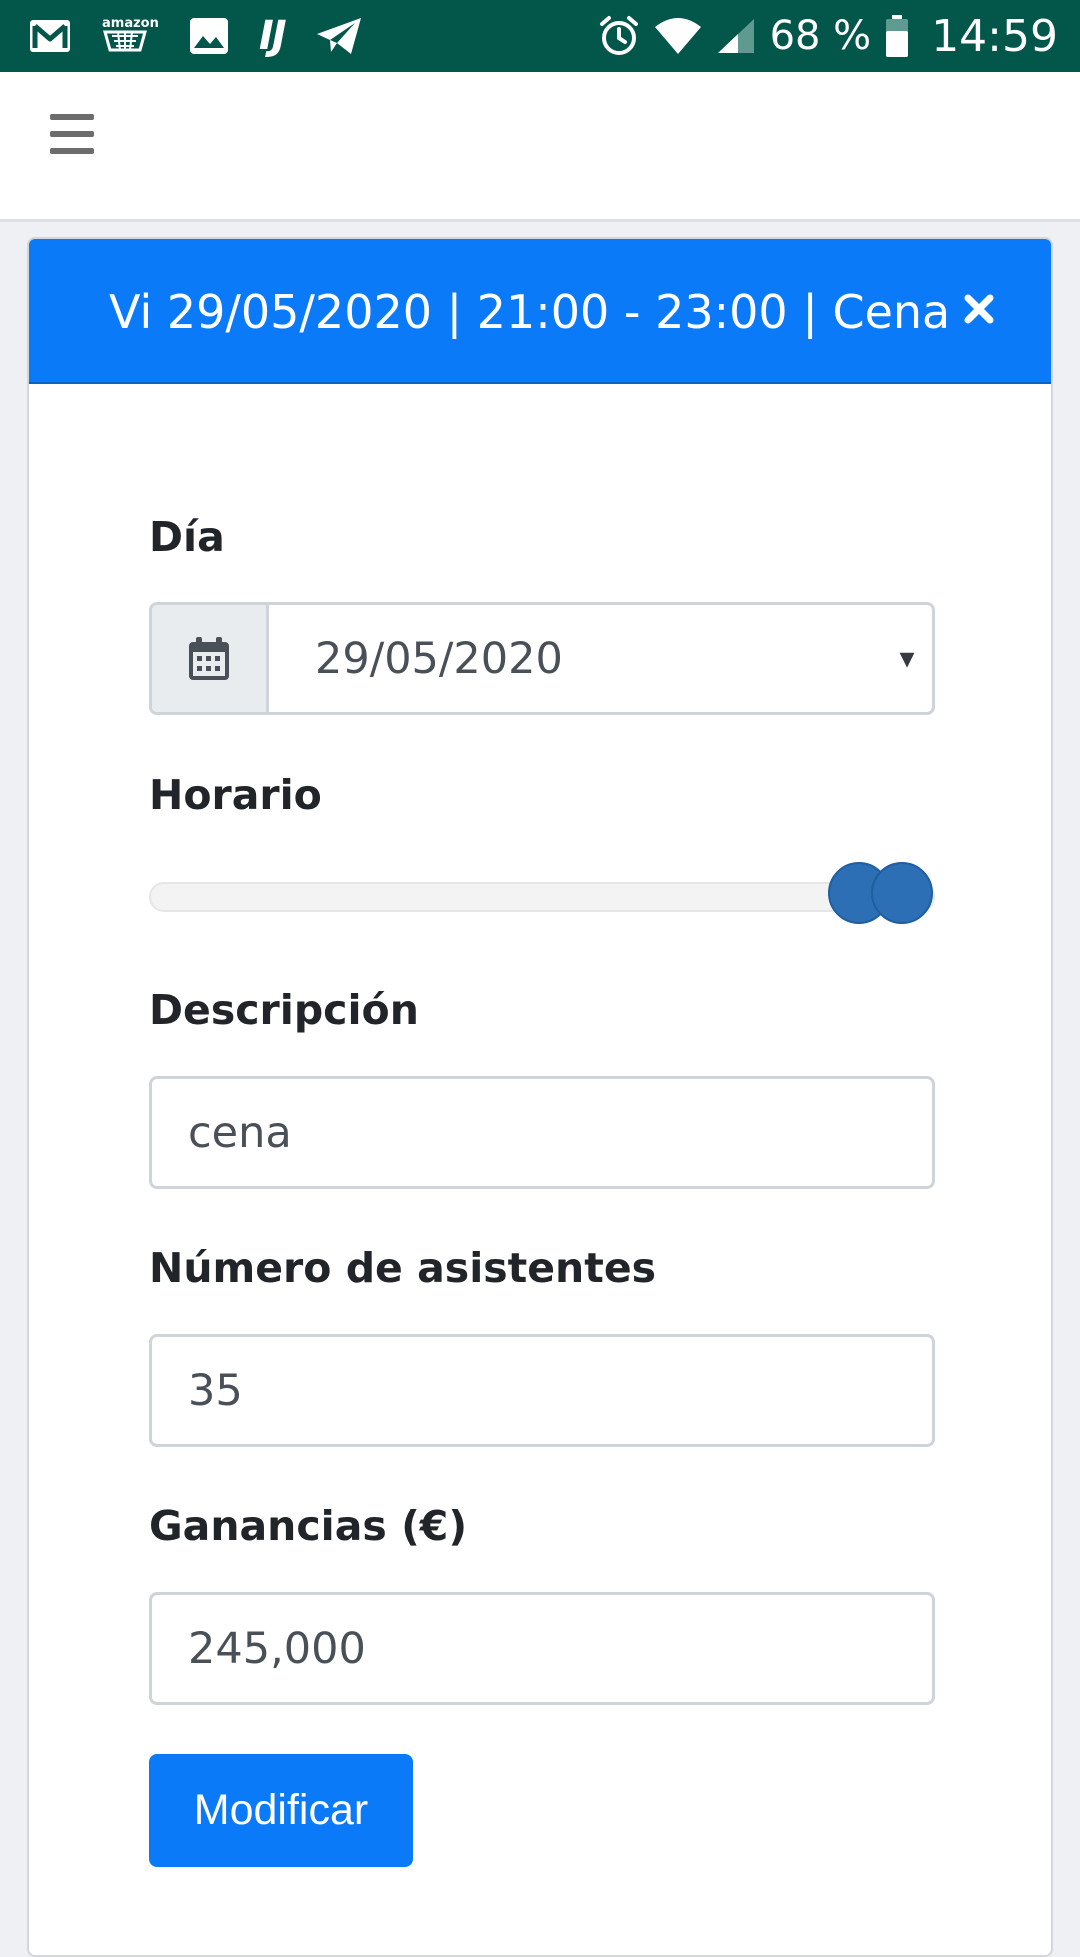 The image size is (1080, 1957). I want to click on top-navbar, so click(540, 147).